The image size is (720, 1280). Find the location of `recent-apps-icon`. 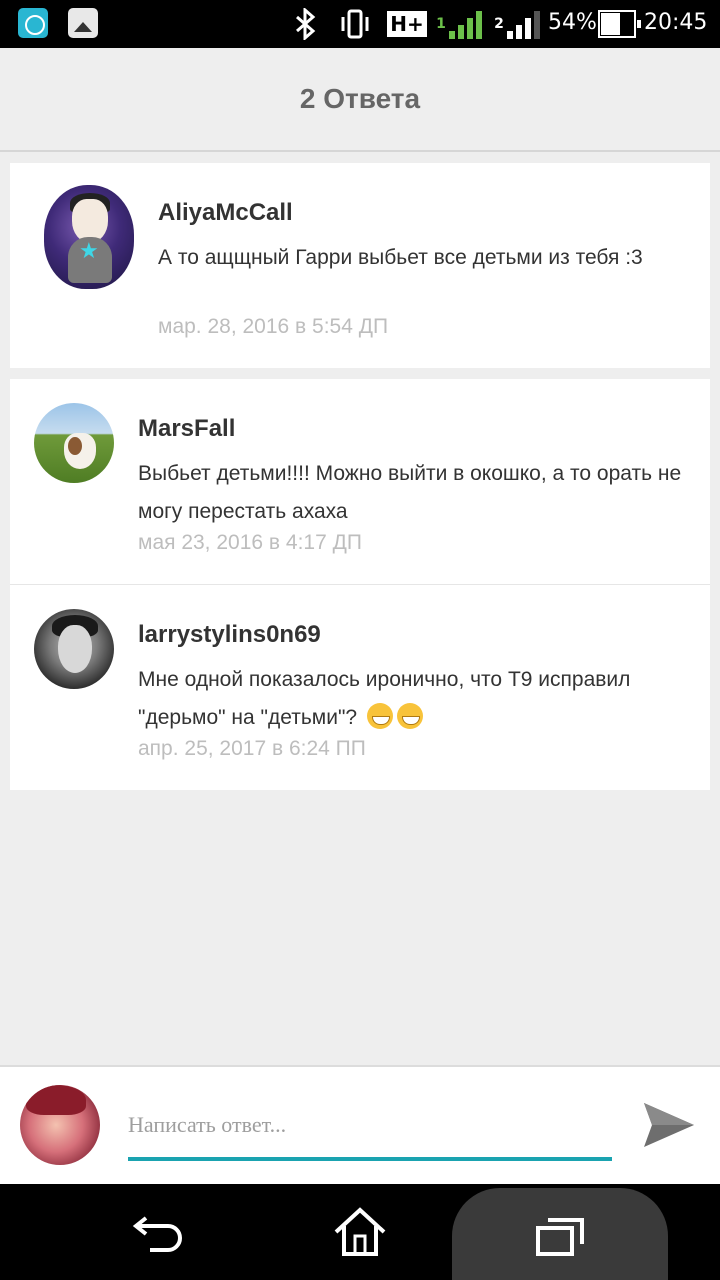

recent-apps-icon is located at coordinates (560, 1237).